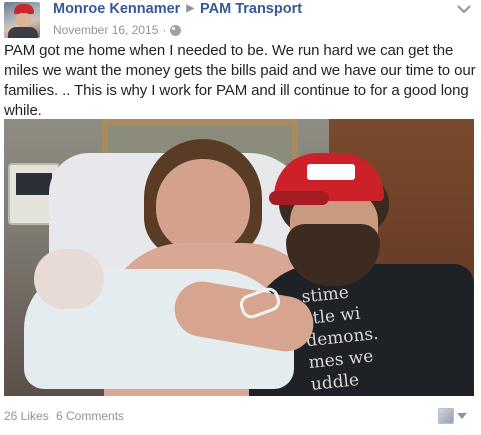 The width and height of the screenshot is (481, 435). What do you see at coordinates (446, 416) in the screenshot?
I see `page-icon` at bounding box center [446, 416].